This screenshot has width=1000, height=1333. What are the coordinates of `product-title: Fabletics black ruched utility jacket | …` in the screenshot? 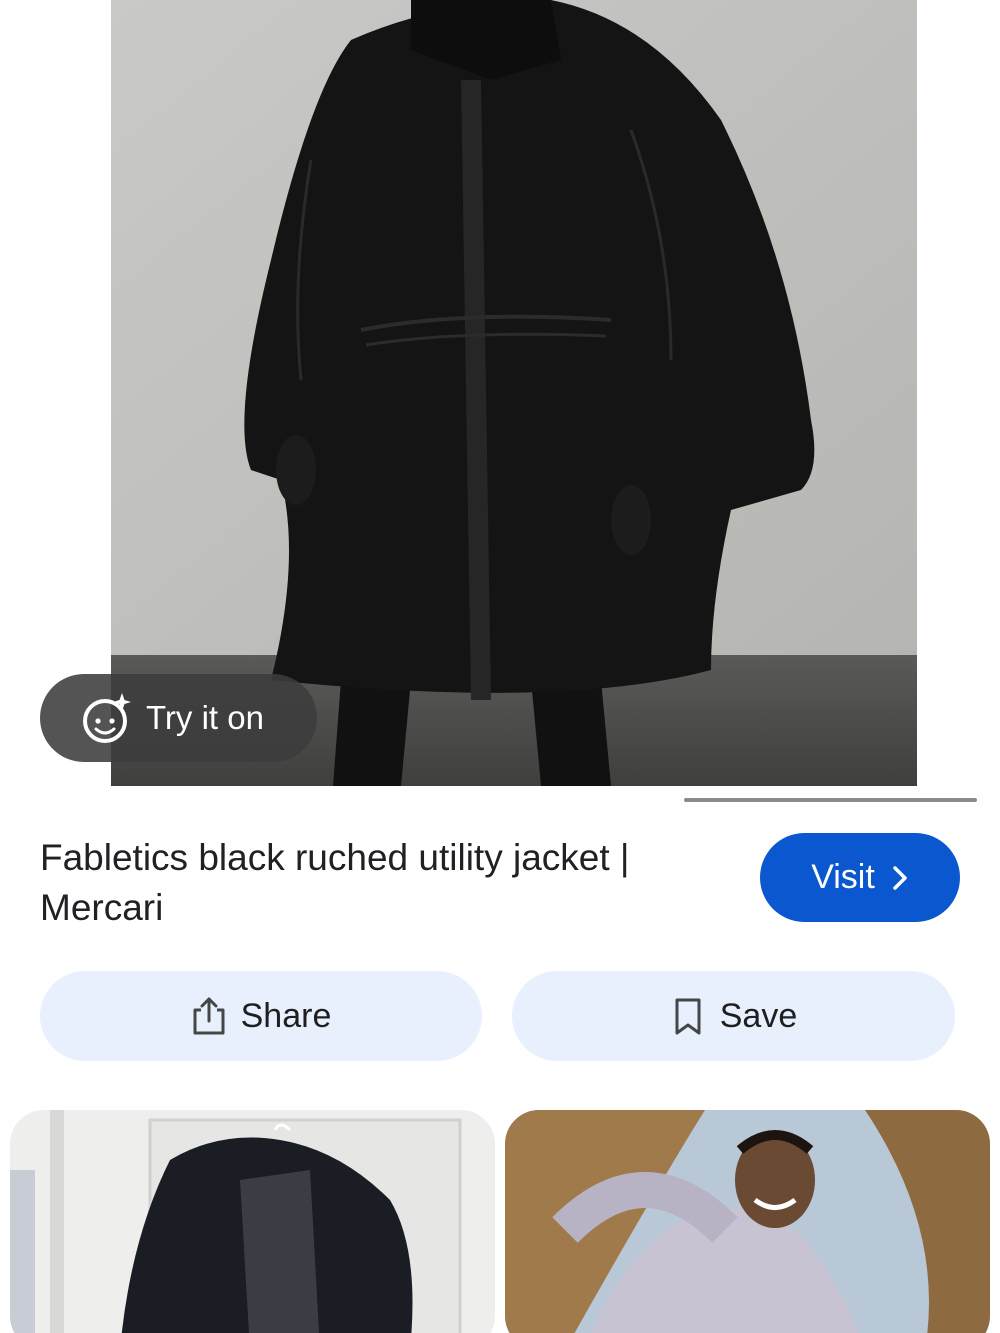 It's located at (380, 883).